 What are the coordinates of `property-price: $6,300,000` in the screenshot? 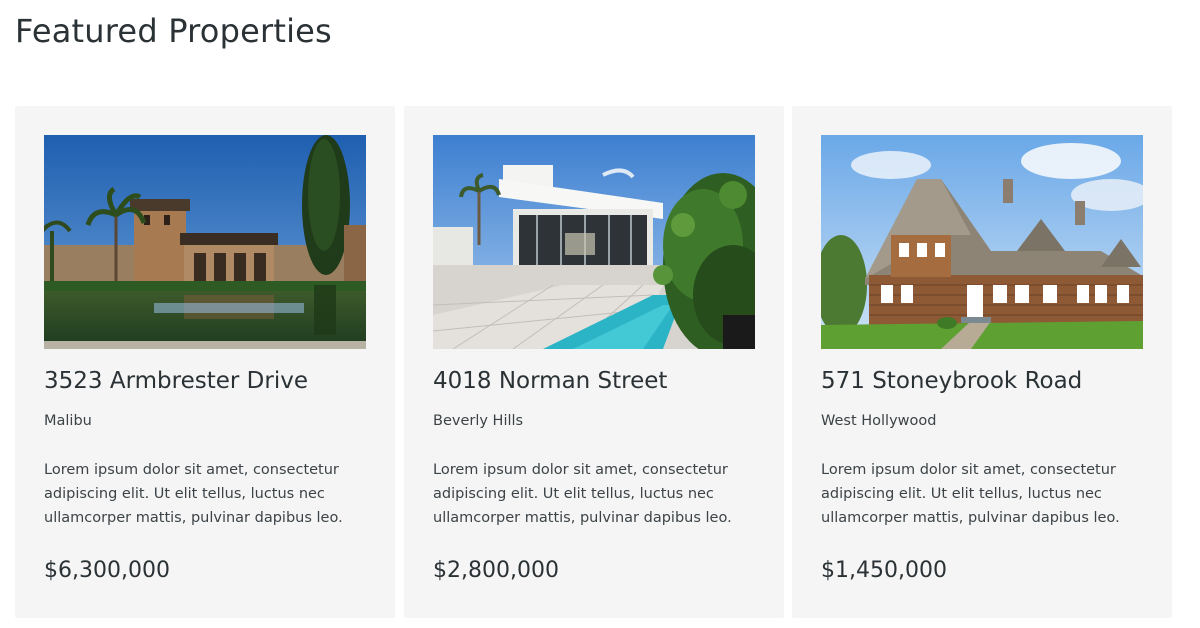 It's located at (107, 570).